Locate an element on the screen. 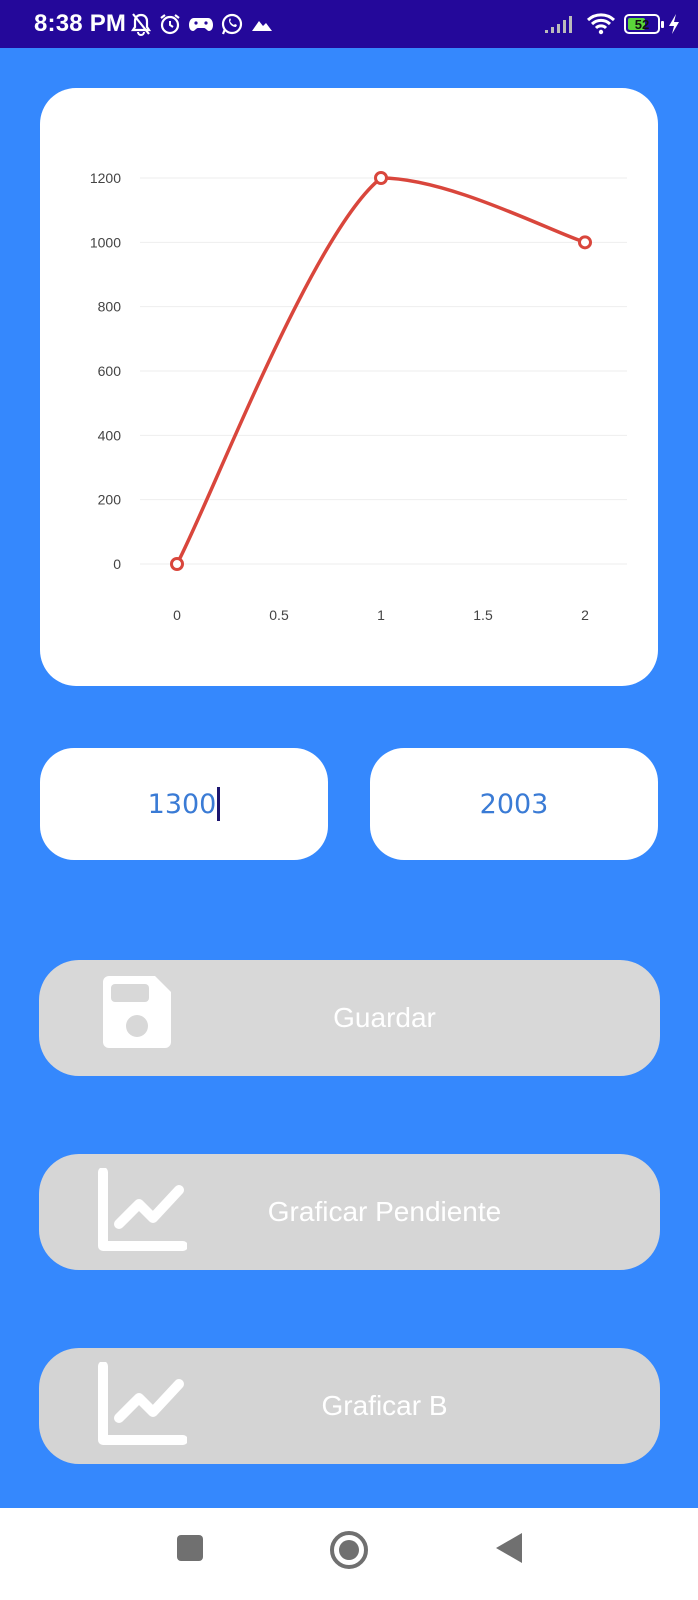 This screenshot has height=1600, width=698. graph-slope-label: Graficar Pendiente is located at coordinates (384, 1211).